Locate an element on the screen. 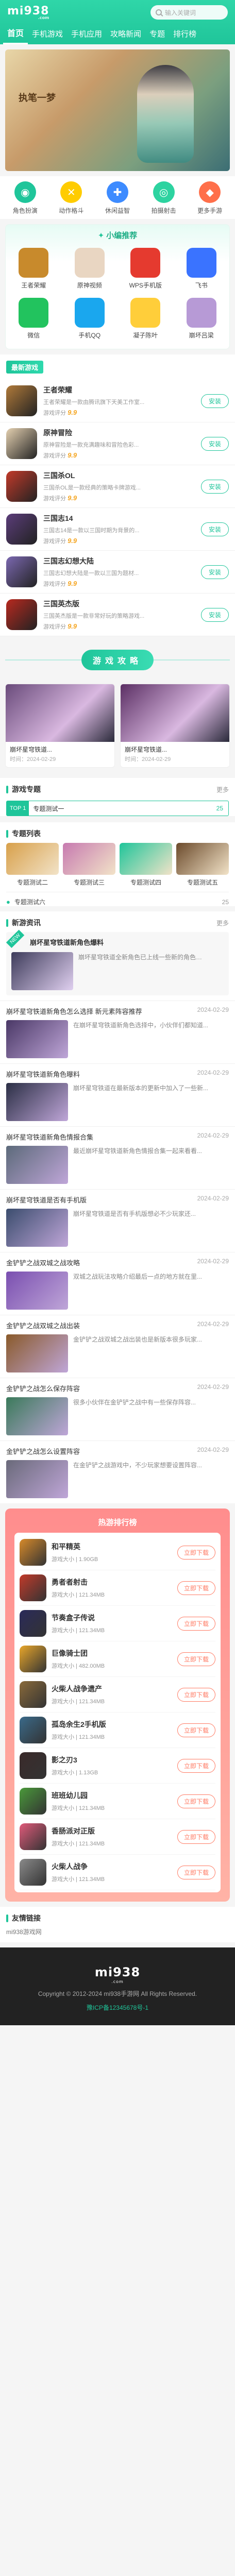 This screenshot has height=2576, width=235. collection-top-row: TOP 1 专题测试一 25 is located at coordinates (117, 808).